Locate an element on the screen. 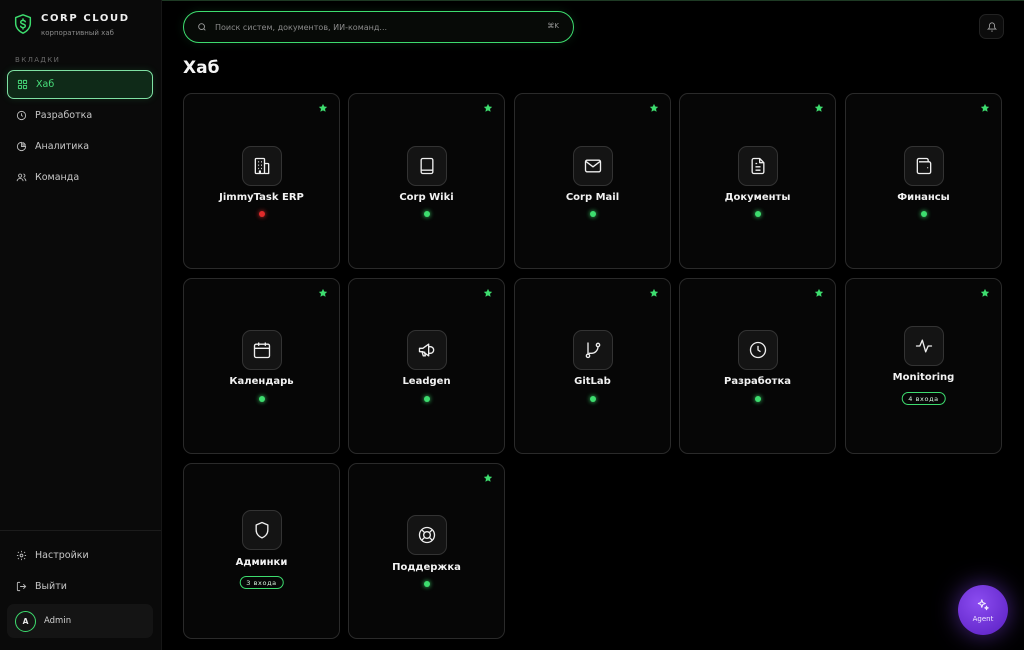 Image resolution: width=1024 pixels, height=650 pixels. gear-icon is located at coordinates (21, 556).